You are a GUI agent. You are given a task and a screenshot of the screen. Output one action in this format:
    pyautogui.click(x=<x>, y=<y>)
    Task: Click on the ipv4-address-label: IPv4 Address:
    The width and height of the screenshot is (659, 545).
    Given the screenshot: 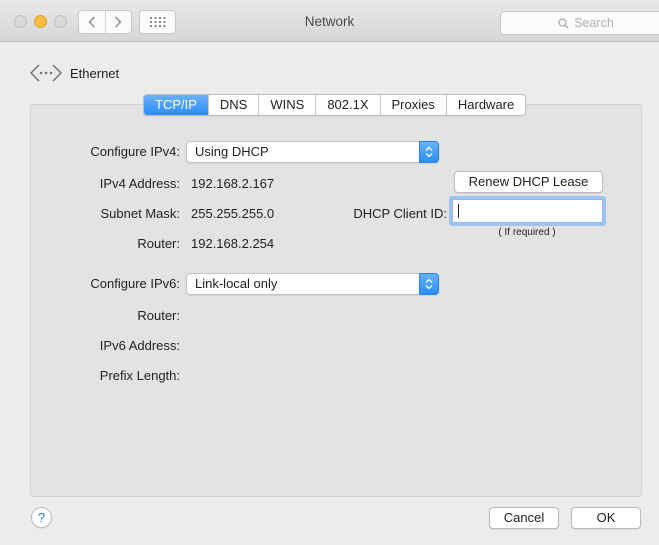 What is the action you would take?
    pyautogui.click(x=139, y=183)
    